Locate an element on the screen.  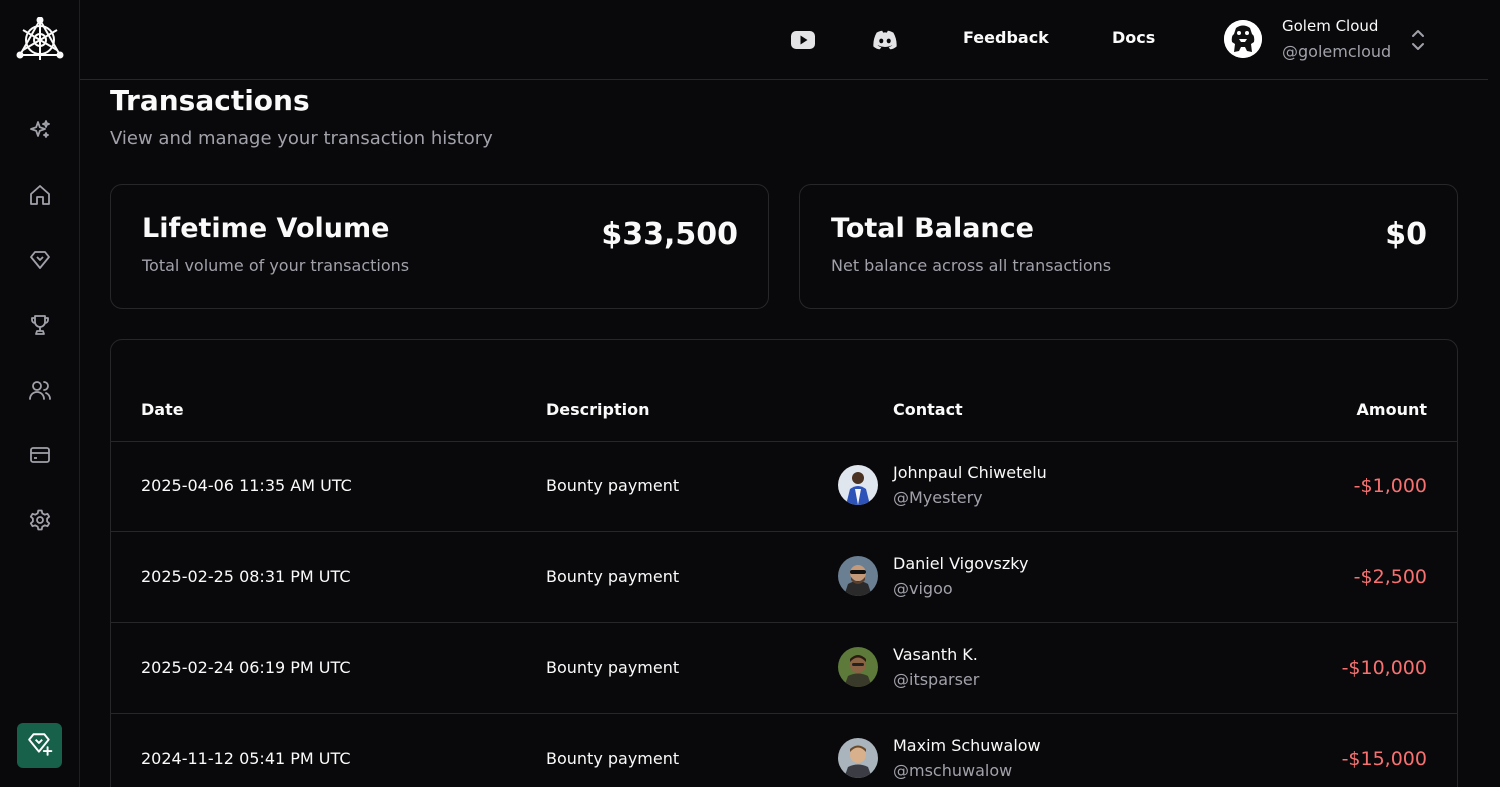
date-cell: 2025-02-24 06:19 PM UTC is located at coordinates (246, 667).